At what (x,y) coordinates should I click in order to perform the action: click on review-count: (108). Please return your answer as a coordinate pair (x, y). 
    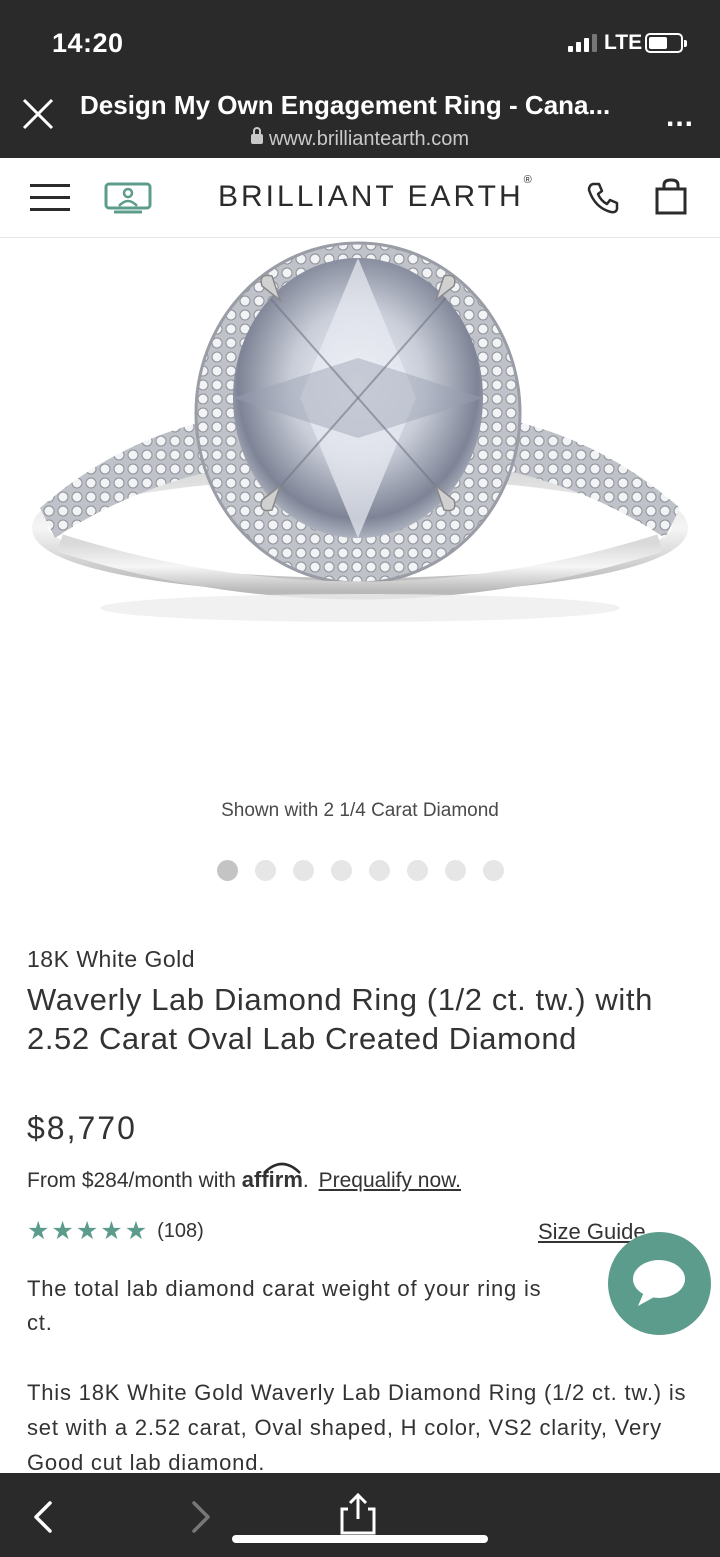
    Looking at the image, I should click on (180, 1231).